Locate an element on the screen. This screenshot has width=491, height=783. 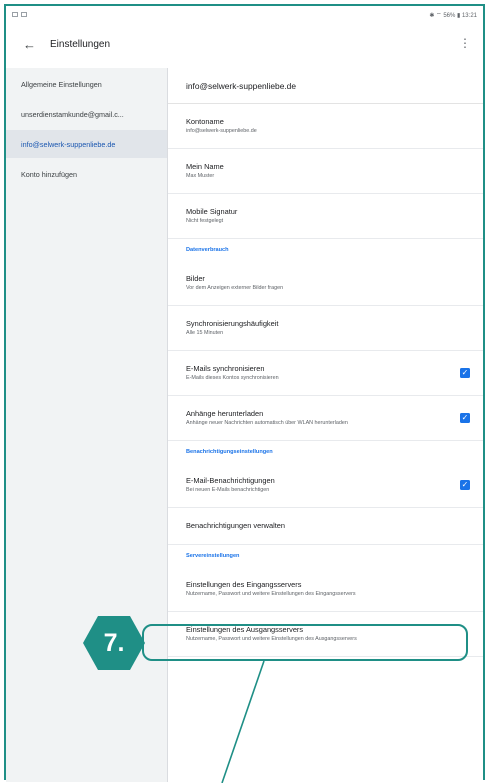
email-notifications-checkbox: ✓ is located at coordinates (465, 485).